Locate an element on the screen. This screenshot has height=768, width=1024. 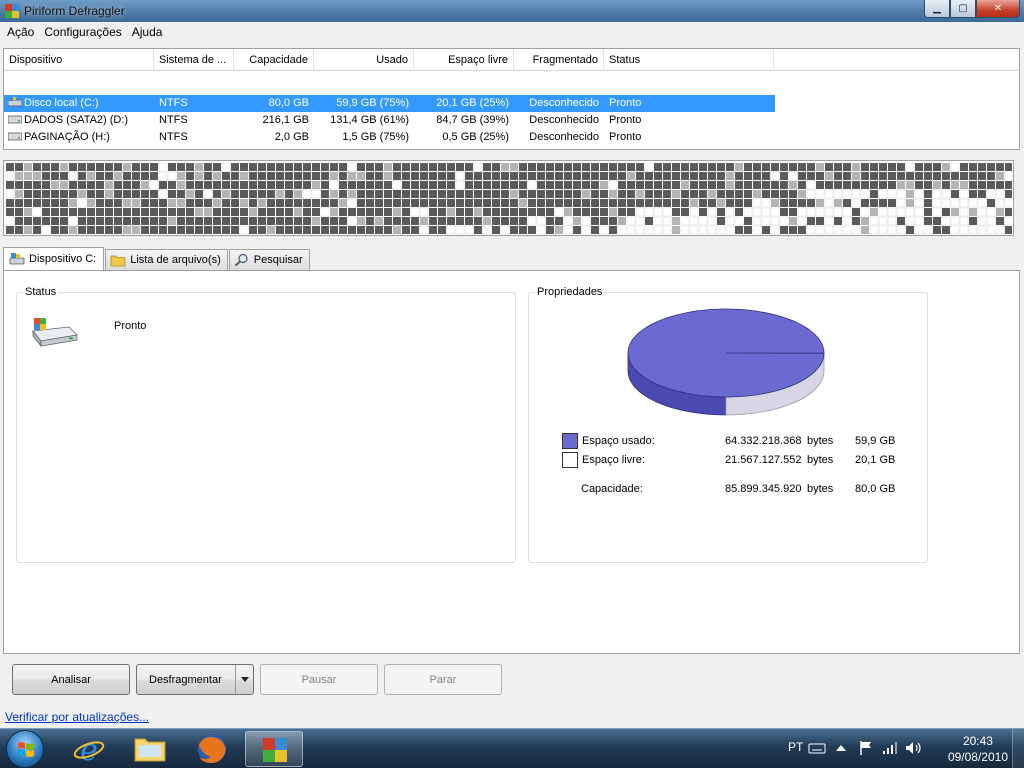
cluster-map is located at coordinates (508, 198).